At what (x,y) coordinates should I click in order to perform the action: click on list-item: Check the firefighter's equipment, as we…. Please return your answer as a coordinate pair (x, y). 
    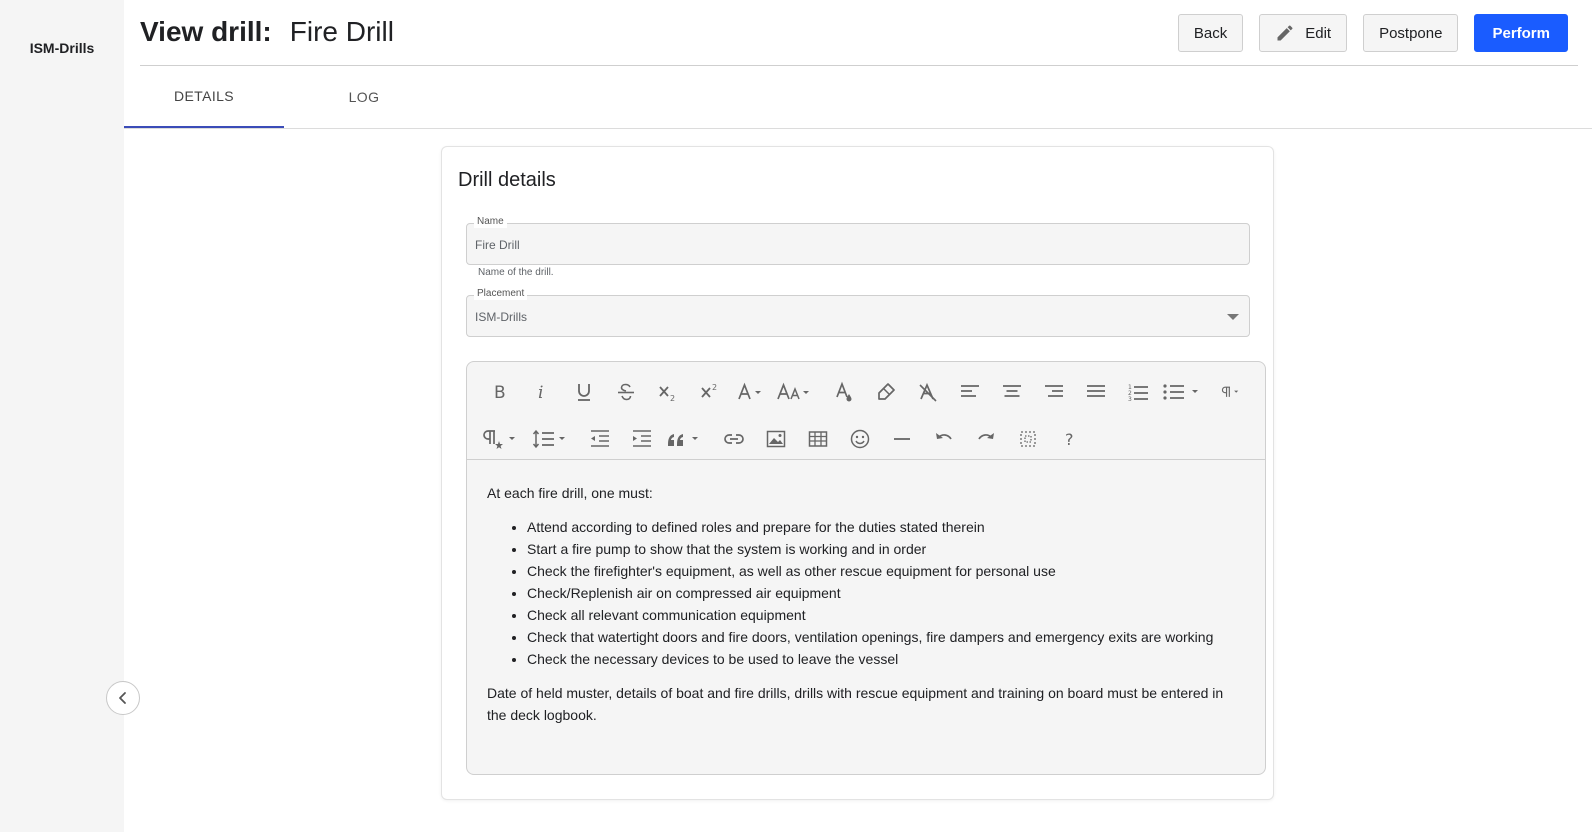
    Looking at the image, I should click on (886, 571).